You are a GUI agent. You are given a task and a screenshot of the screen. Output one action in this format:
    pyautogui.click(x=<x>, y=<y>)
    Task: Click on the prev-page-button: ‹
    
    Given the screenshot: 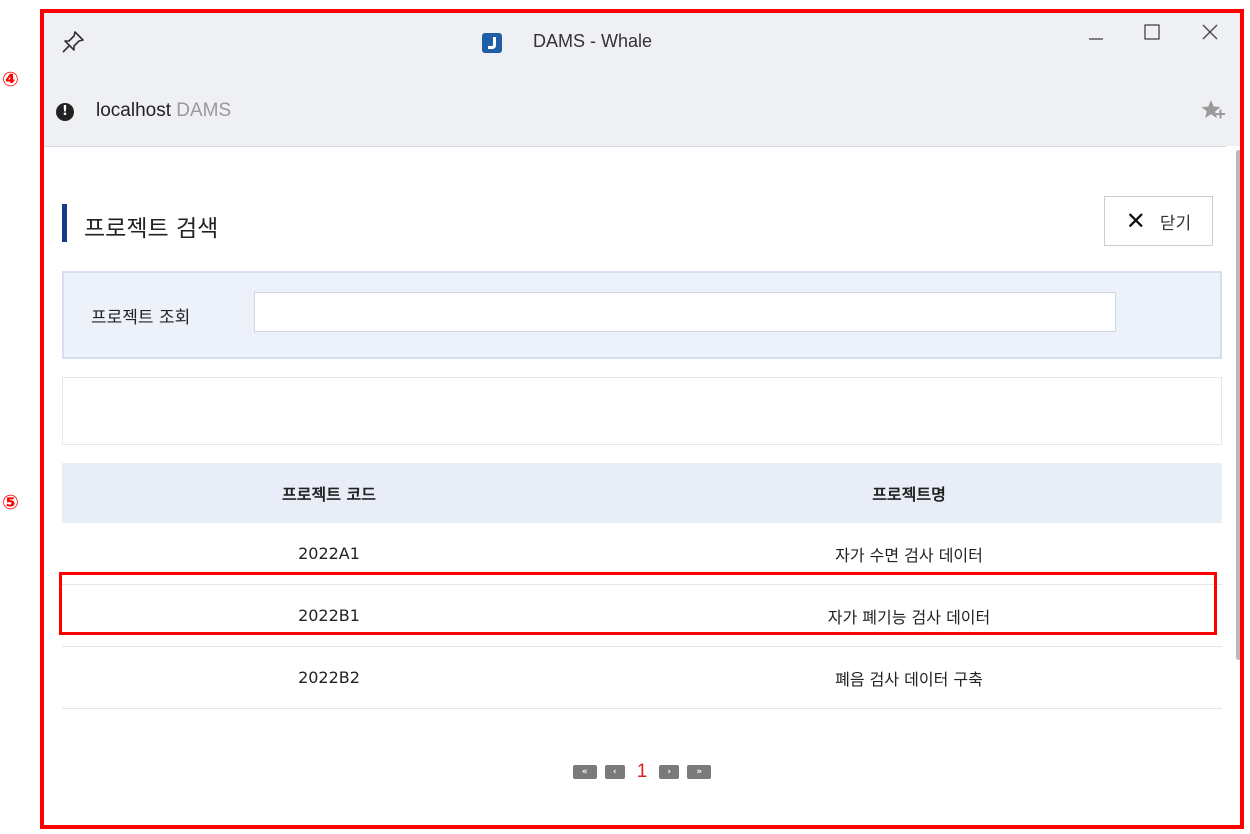 What is the action you would take?
    pyautogui.click(x=614, y=772)
    